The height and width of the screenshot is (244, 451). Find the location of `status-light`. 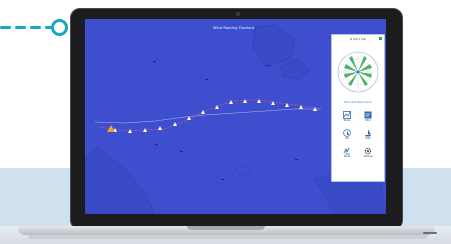

status-light is located at coordinates (430, 233).